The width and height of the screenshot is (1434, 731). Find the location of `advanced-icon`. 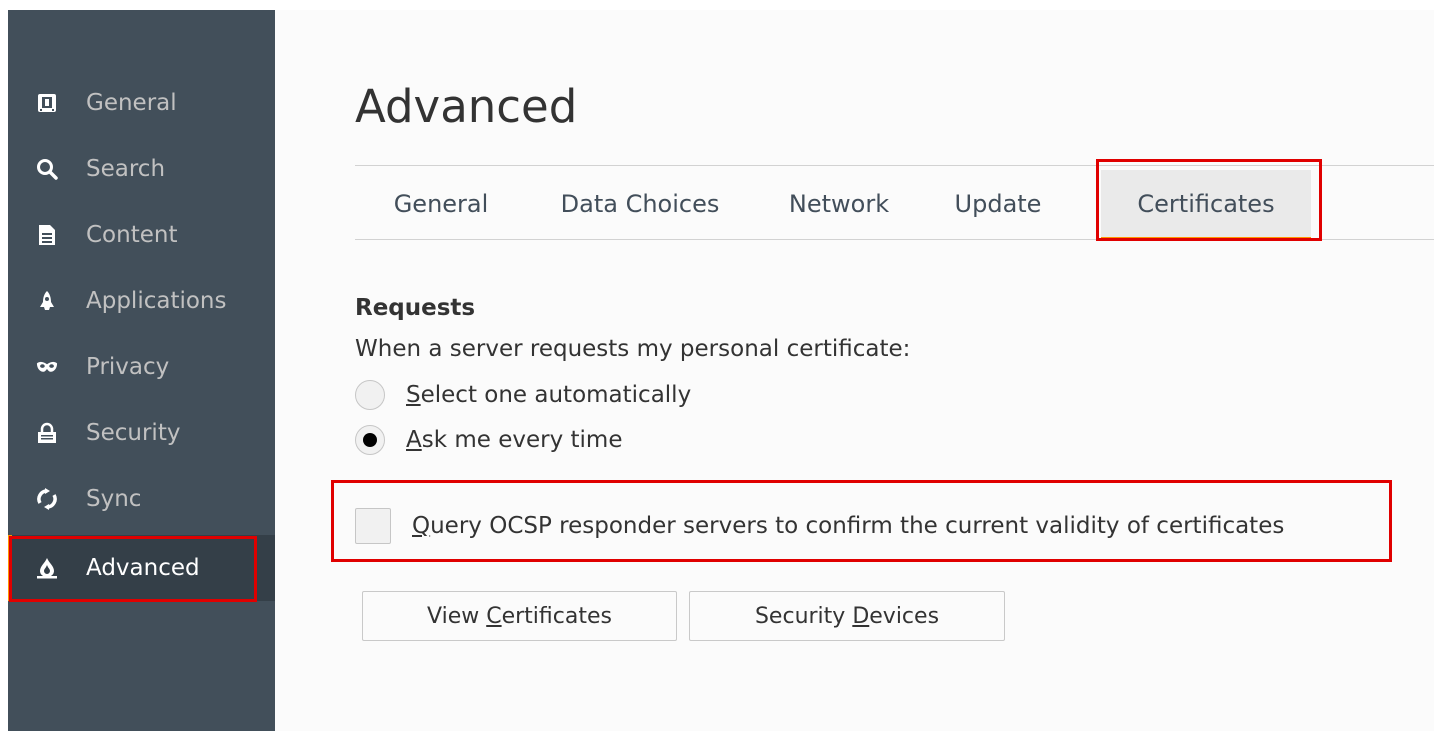

advanced-icon is located at coordinates (47, 568).